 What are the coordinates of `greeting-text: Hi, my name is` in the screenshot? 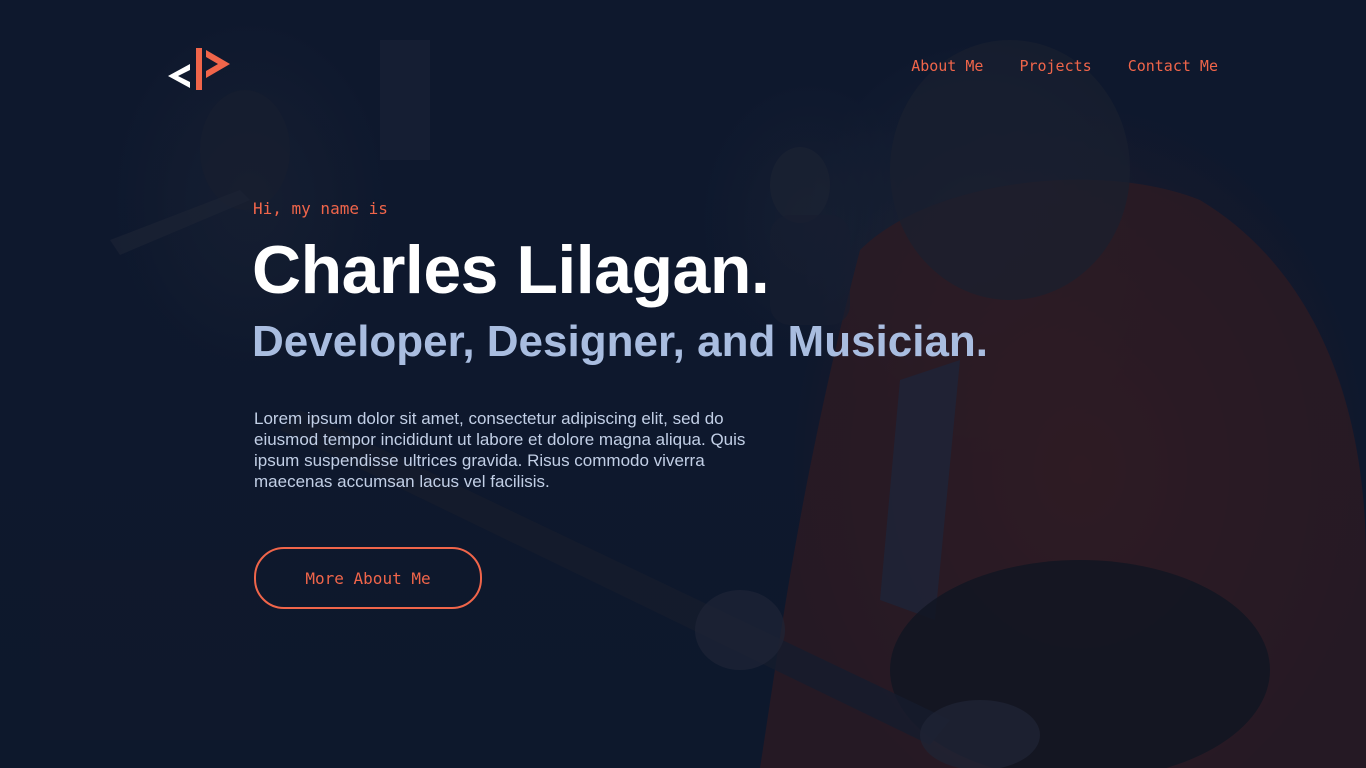 It's located at (320, 208).